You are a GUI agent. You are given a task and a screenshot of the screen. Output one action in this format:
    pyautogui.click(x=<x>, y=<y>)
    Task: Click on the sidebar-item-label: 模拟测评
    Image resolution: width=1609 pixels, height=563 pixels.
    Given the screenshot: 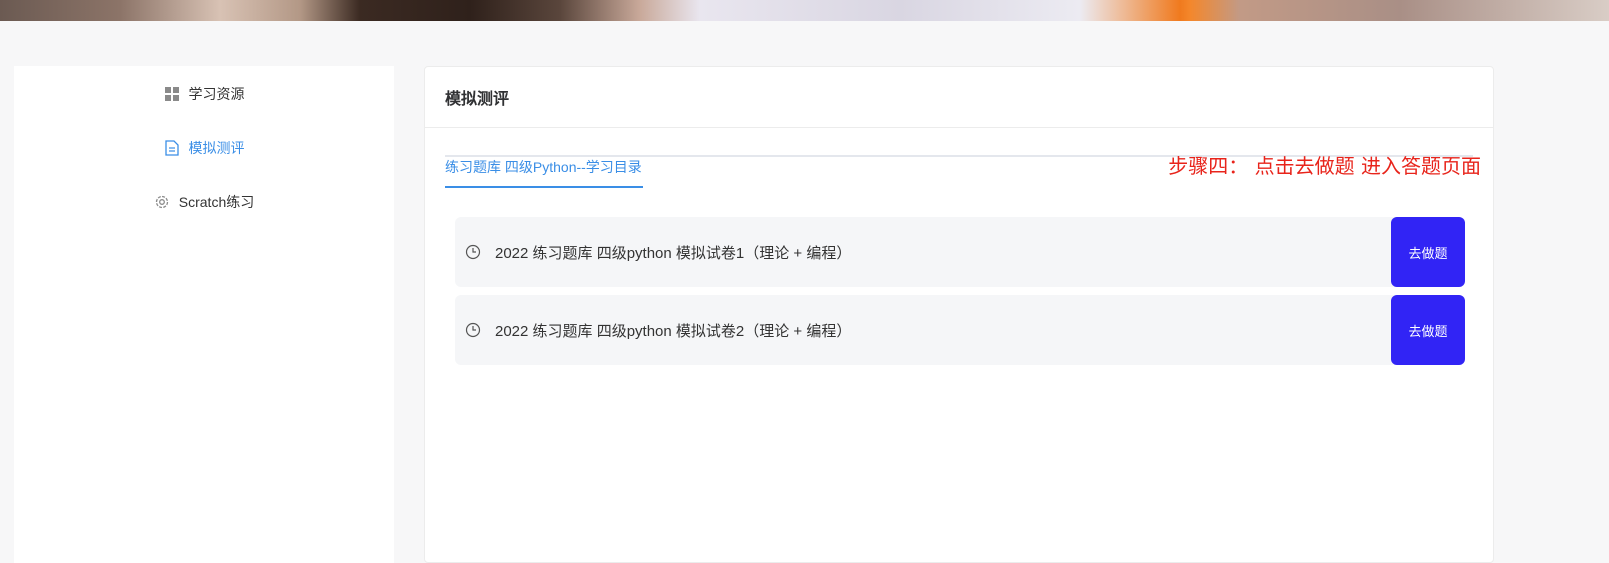 What is the action you would take?
    pyautogui.click(x=216, y=148)
    